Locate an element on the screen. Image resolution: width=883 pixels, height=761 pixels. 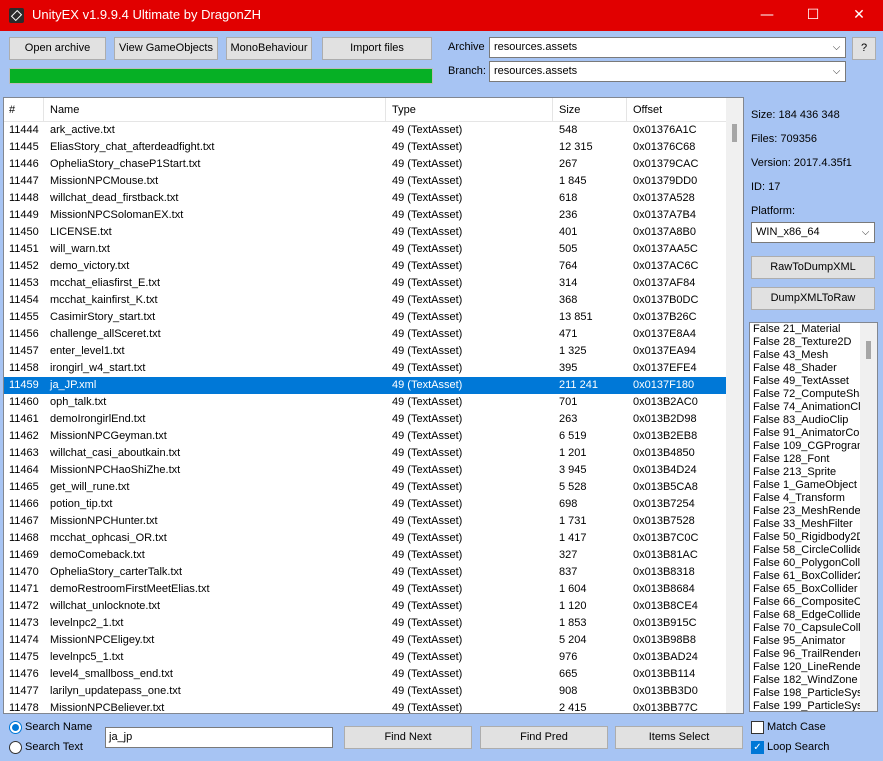
list-item: False 48_Shader is located at coordinates (805, 368).